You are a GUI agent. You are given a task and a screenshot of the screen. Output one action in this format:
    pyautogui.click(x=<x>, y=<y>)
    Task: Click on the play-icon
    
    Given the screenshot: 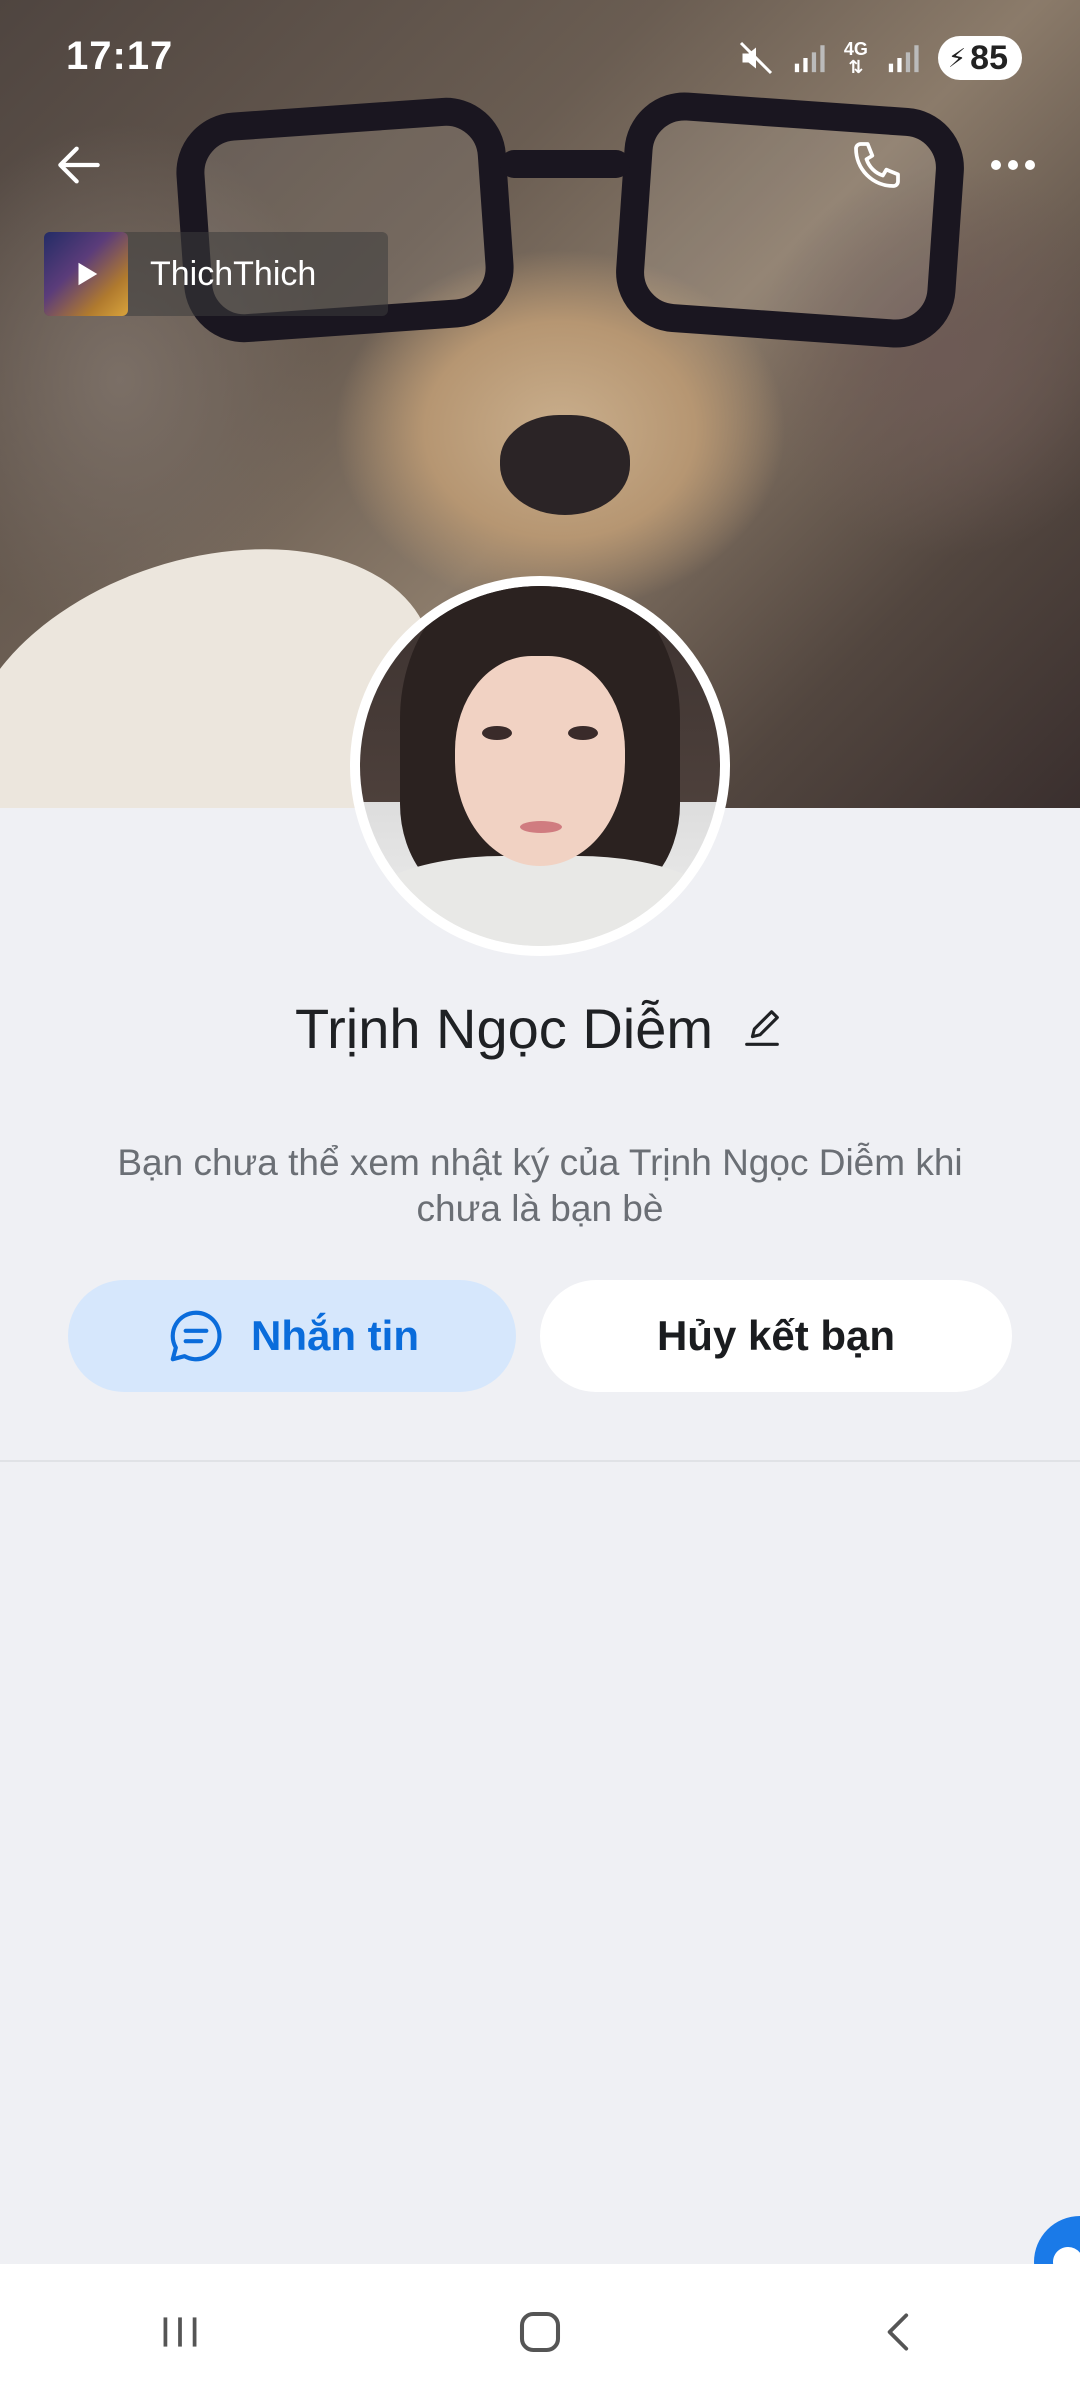 What is the action you would take?
    pyautogui.click(x=88, y=274)
    